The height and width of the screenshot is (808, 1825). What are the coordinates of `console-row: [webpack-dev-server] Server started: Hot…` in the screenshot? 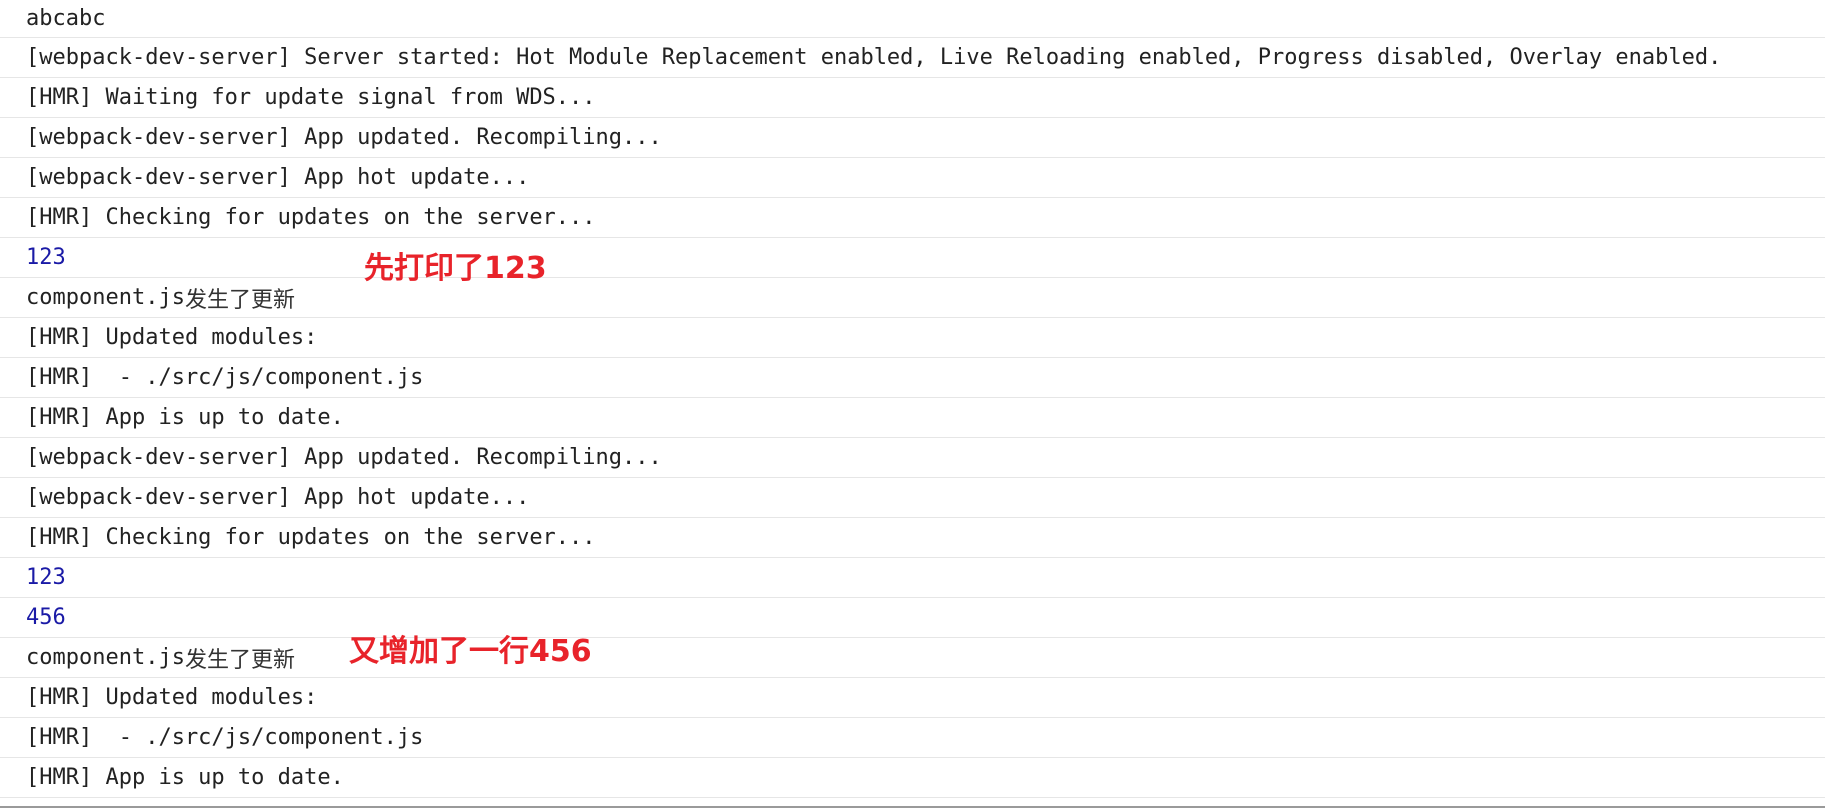 It's located at (912, 58).